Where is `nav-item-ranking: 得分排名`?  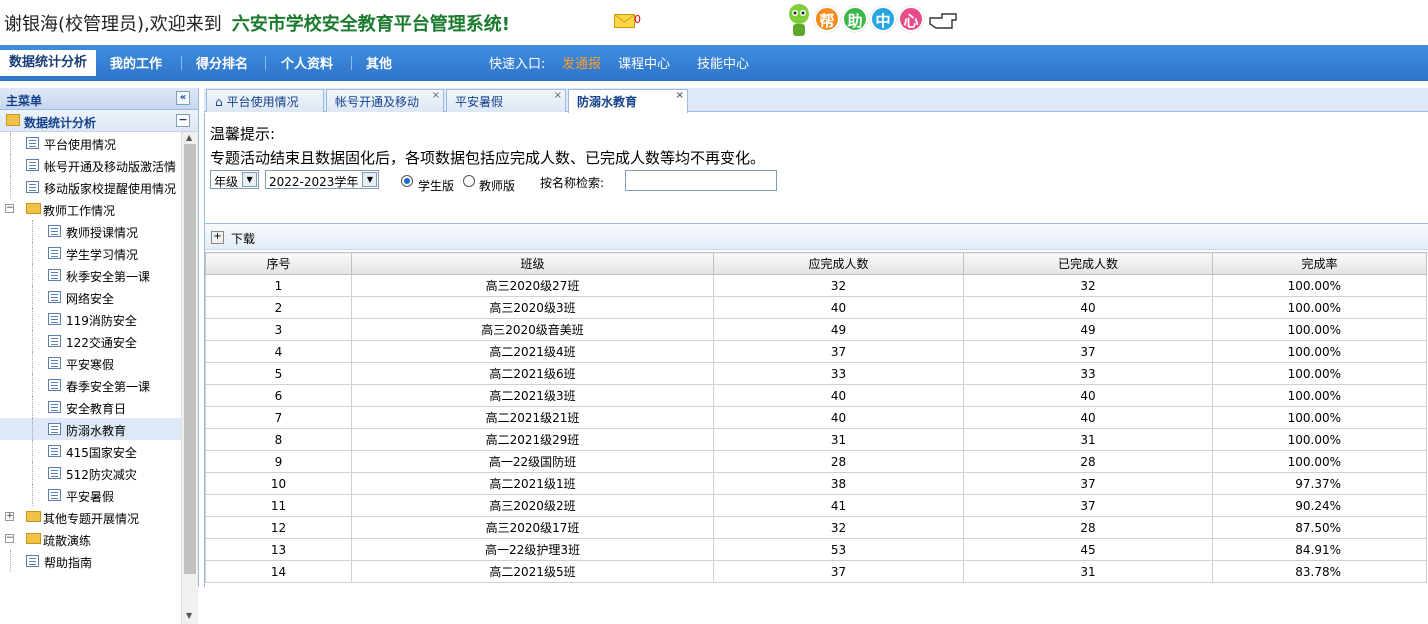 nav-item-ranking: 得分排名 is located at coordinates (222, 62).